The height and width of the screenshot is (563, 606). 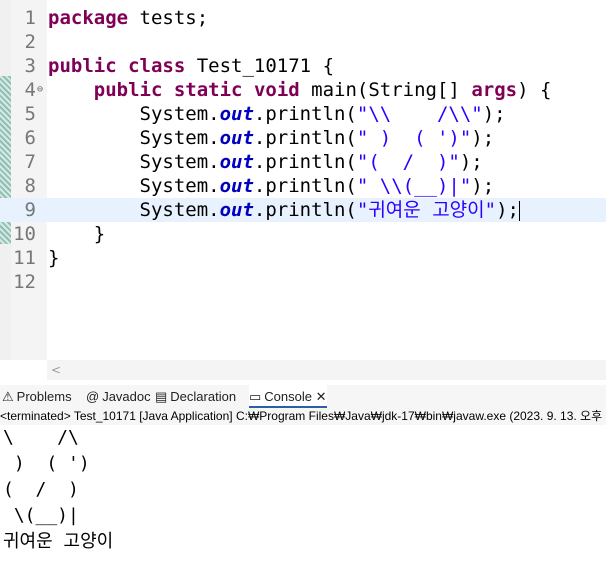 I want to click on code-line: 5 System.out.println("\\ /\\");, so click(x=303, y=114).